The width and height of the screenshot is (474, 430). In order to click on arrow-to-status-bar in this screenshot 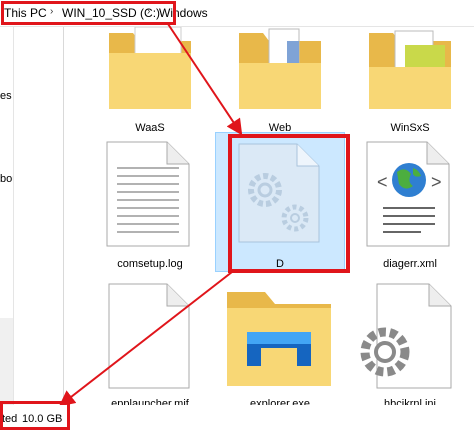, I will do `click(145, 339)`.